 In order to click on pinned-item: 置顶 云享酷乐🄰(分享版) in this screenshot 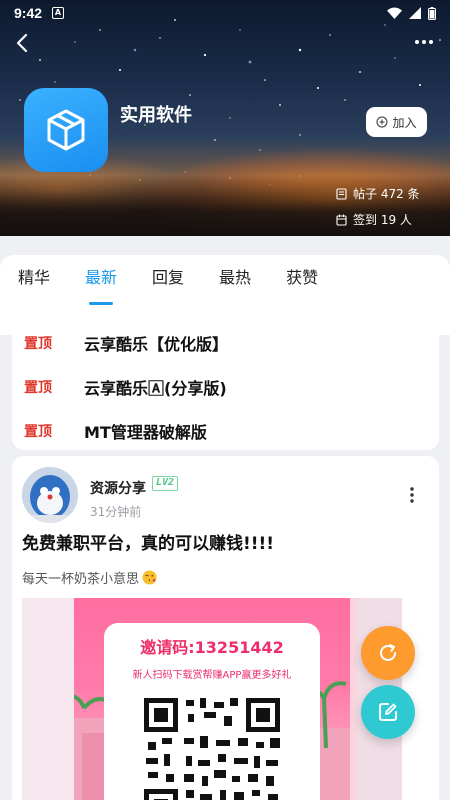, I will do `click(225, 387)`.